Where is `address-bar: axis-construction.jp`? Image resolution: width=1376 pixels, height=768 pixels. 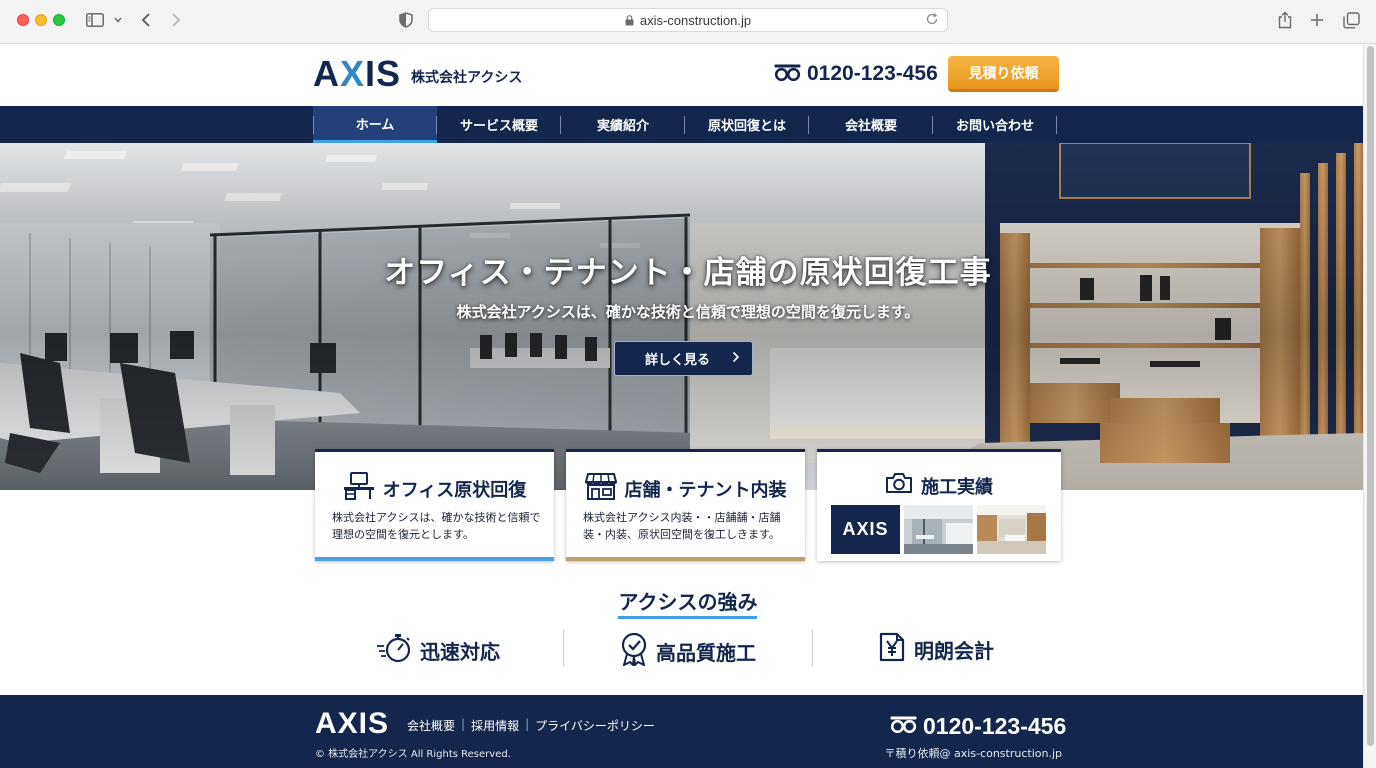
address-bar: axis-construction.jp is located at coordinates (688, 20).